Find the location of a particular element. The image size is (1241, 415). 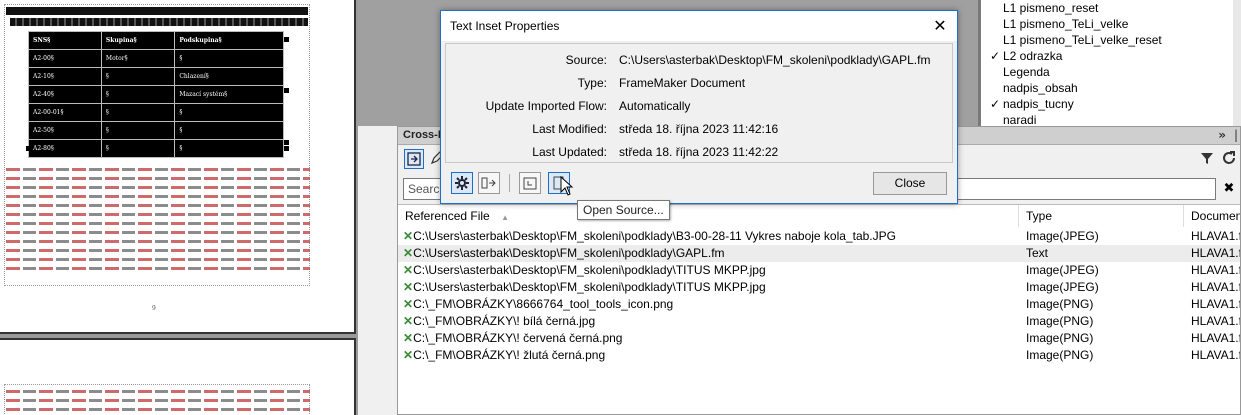

file-path: C:\_FM\OBRÁZKY\! bílá černá.jpg is located at coordinates (504, 321).